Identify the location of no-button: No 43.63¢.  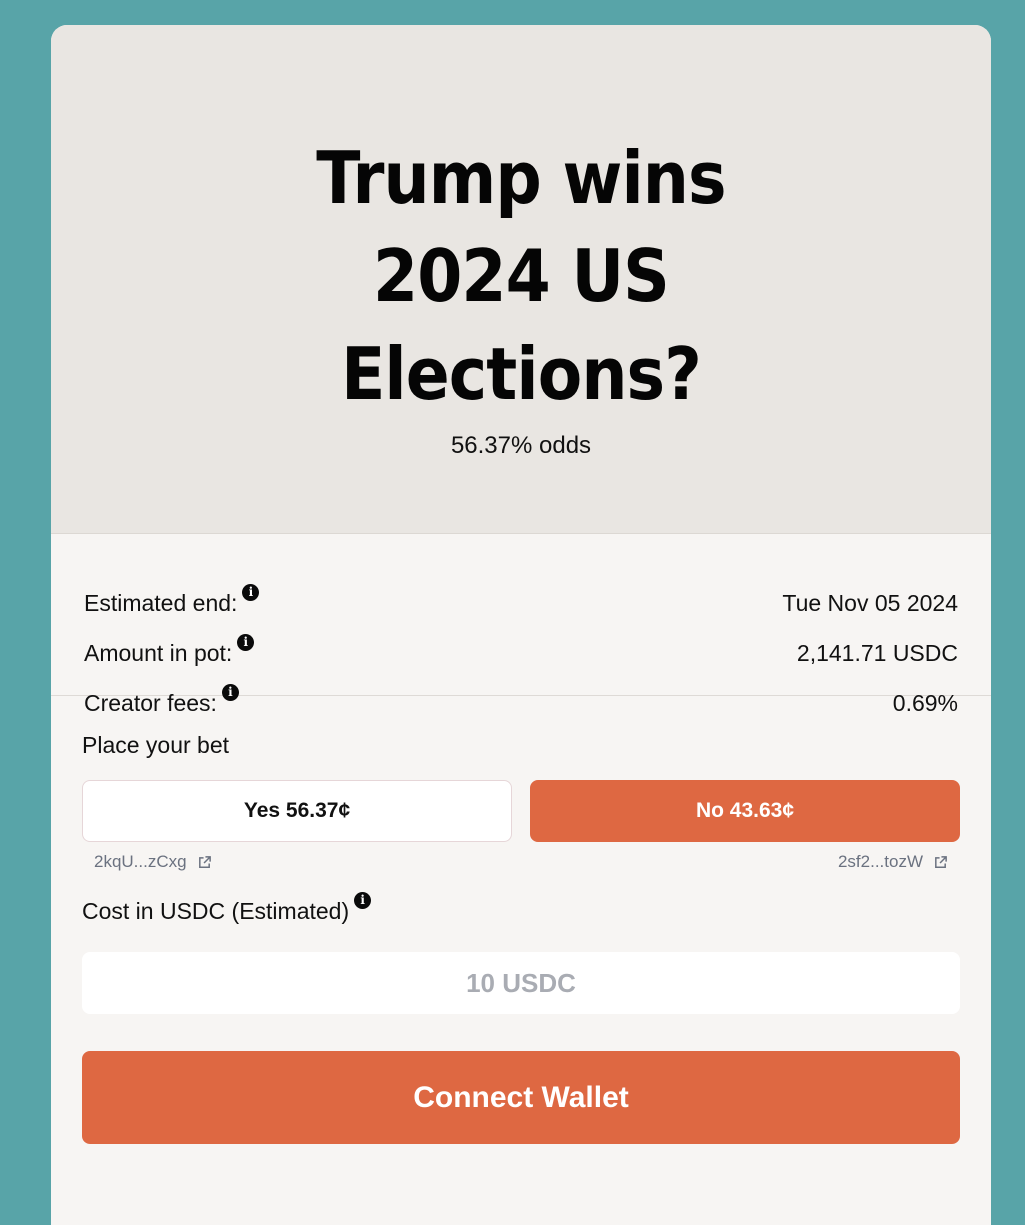
(745, 811).